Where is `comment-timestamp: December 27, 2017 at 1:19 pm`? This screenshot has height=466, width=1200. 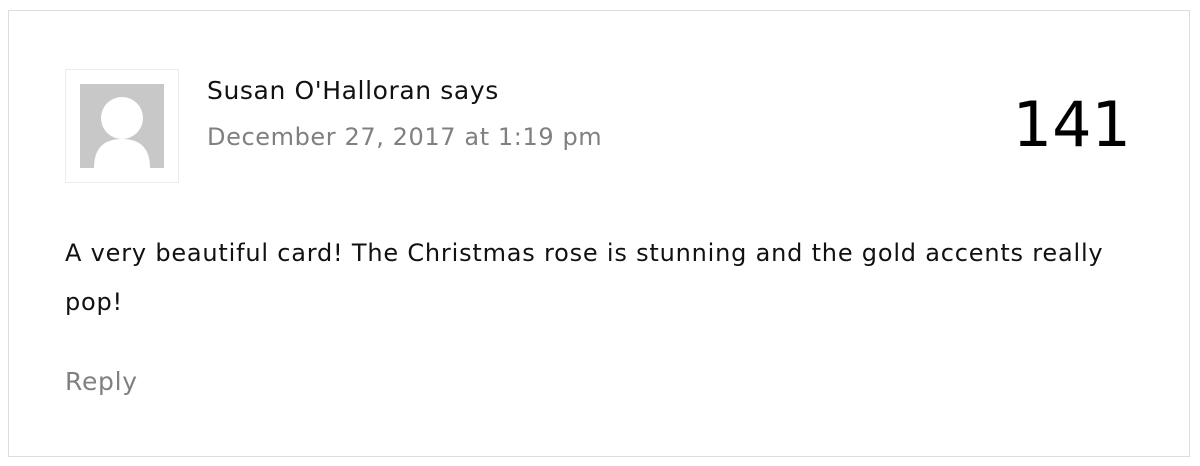 comment-timestamp: December 27, 2017 at 1:19 pm is located at coordinates (404, 137).